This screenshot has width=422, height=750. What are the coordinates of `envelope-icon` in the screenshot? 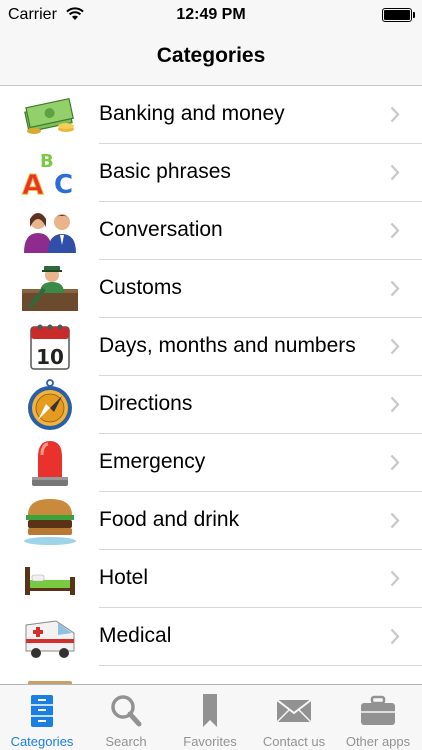 It's located at (294, 711).